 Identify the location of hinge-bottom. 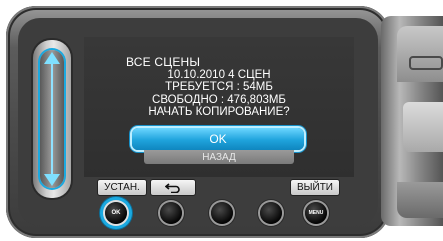
(420, 200).